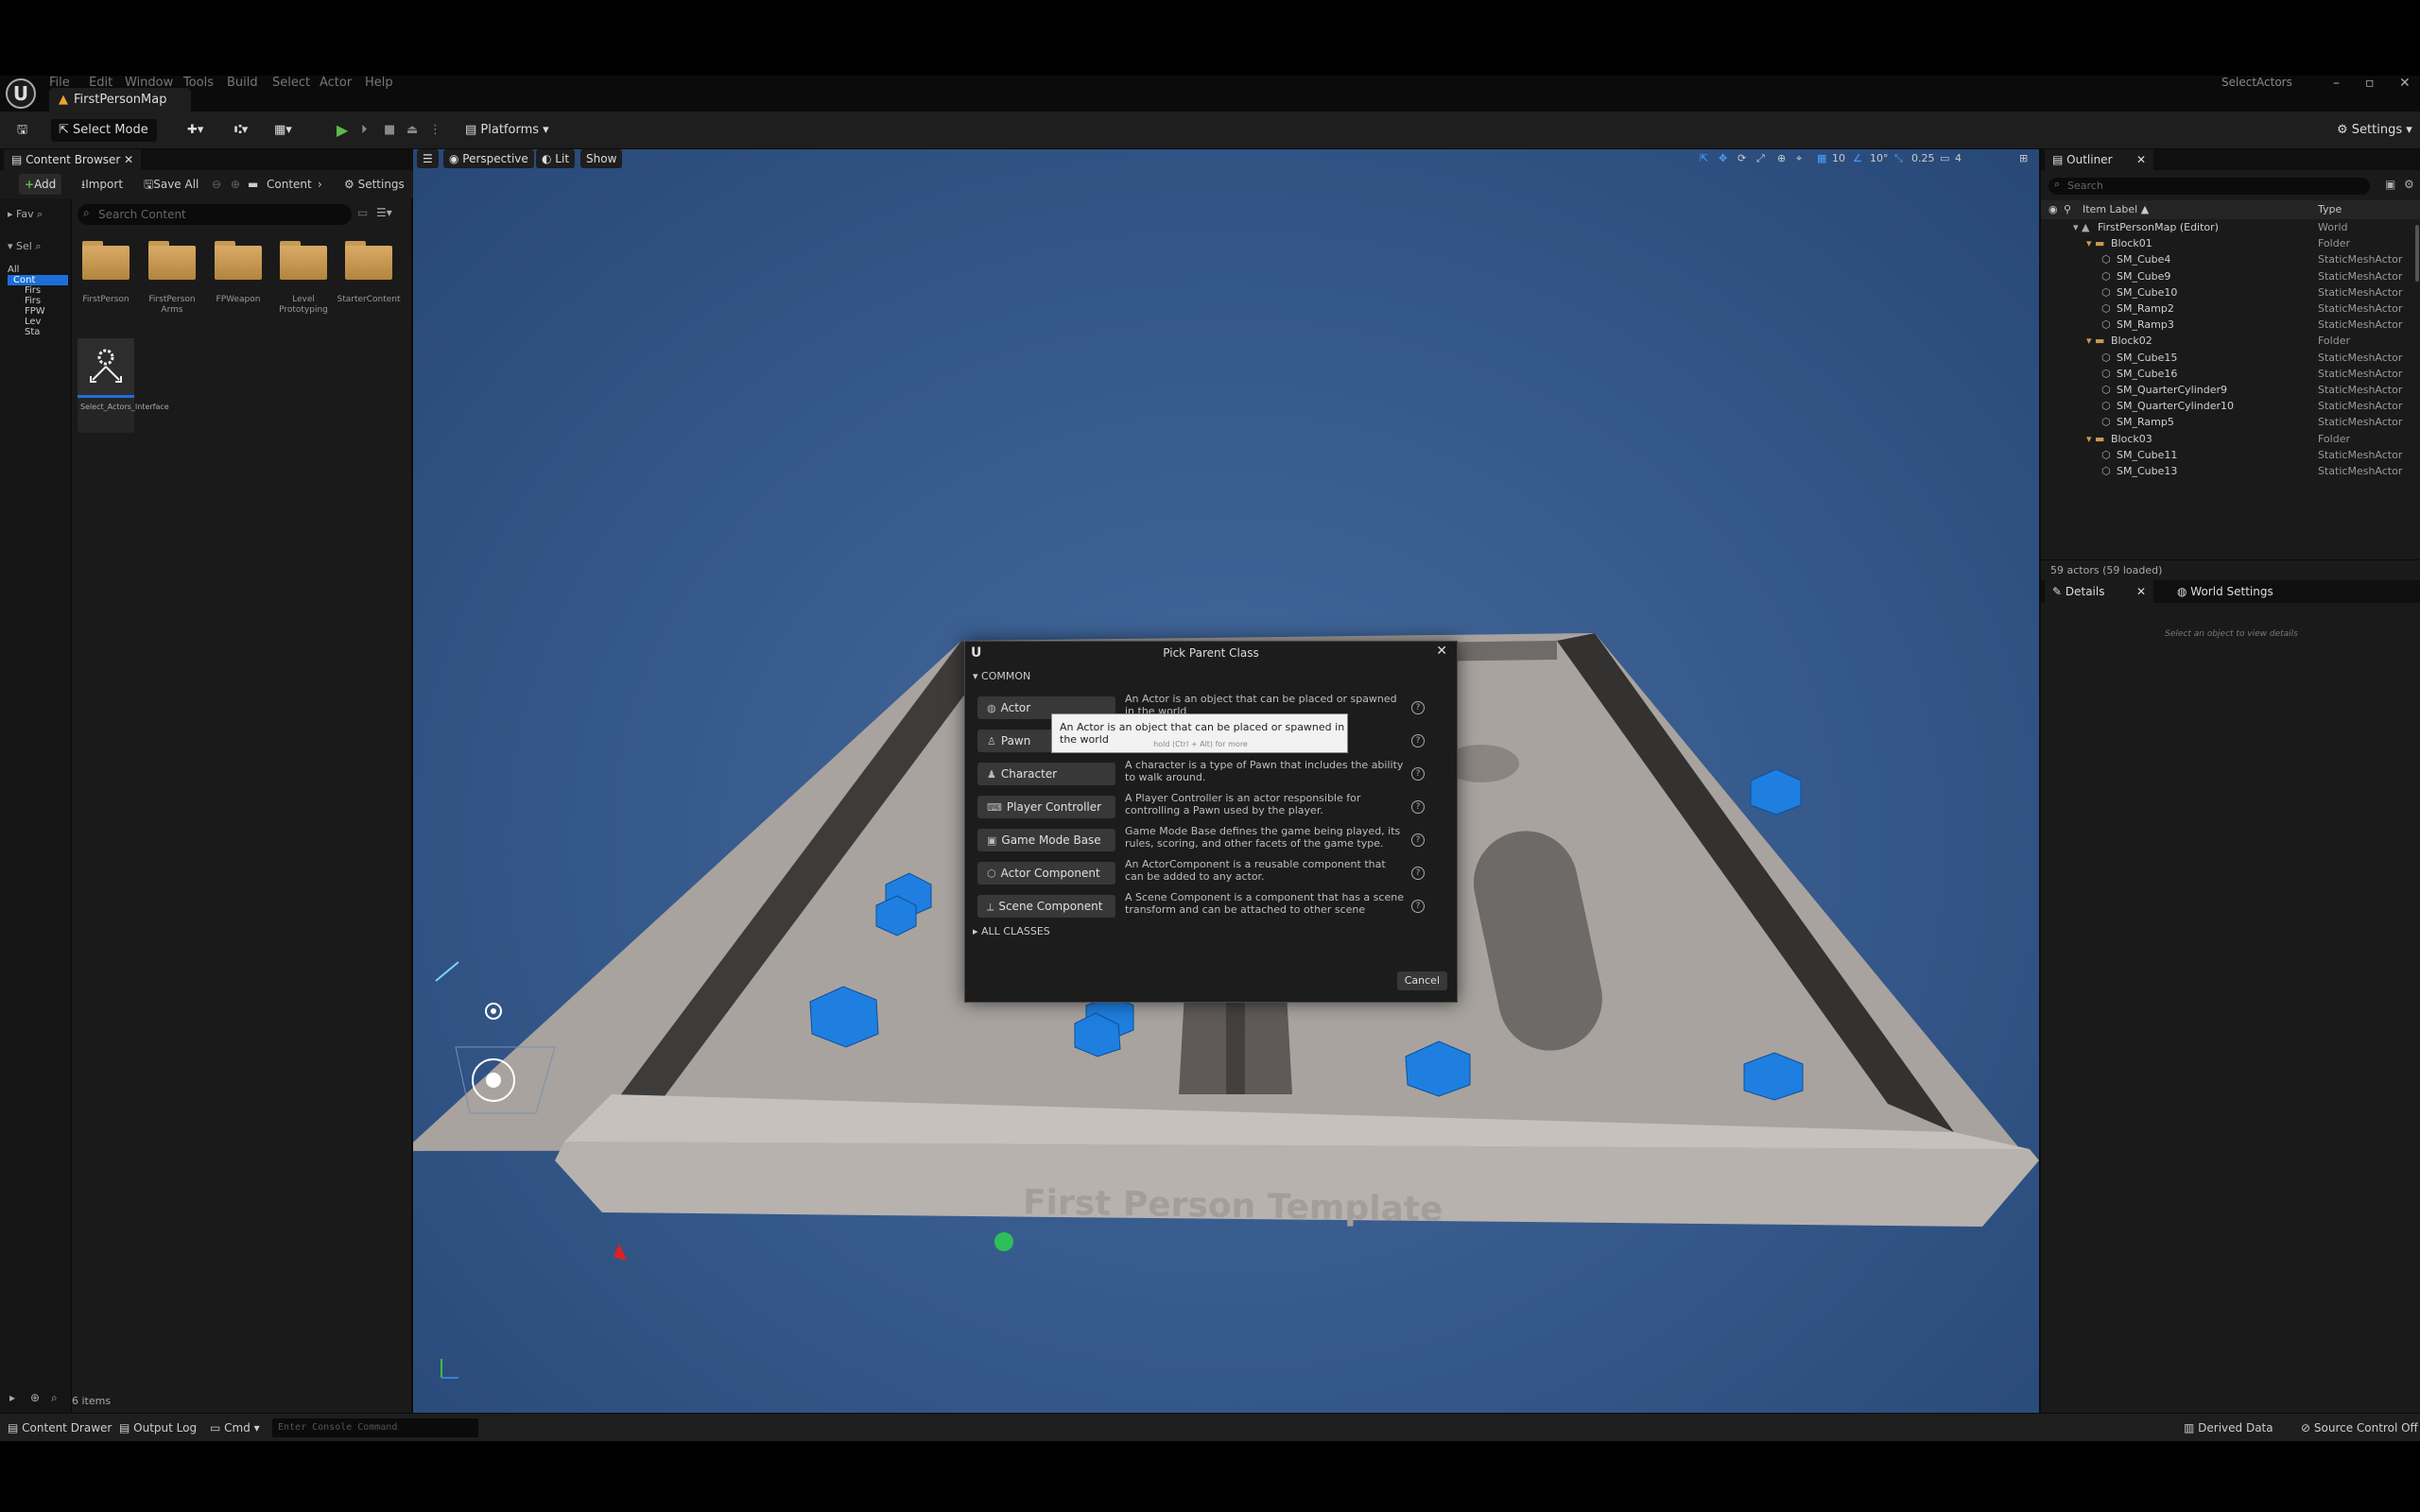  What do you see at coordinates (291, 83) in the screenshot?
I see `menu-select: Select` at bounding box center [291, 83].